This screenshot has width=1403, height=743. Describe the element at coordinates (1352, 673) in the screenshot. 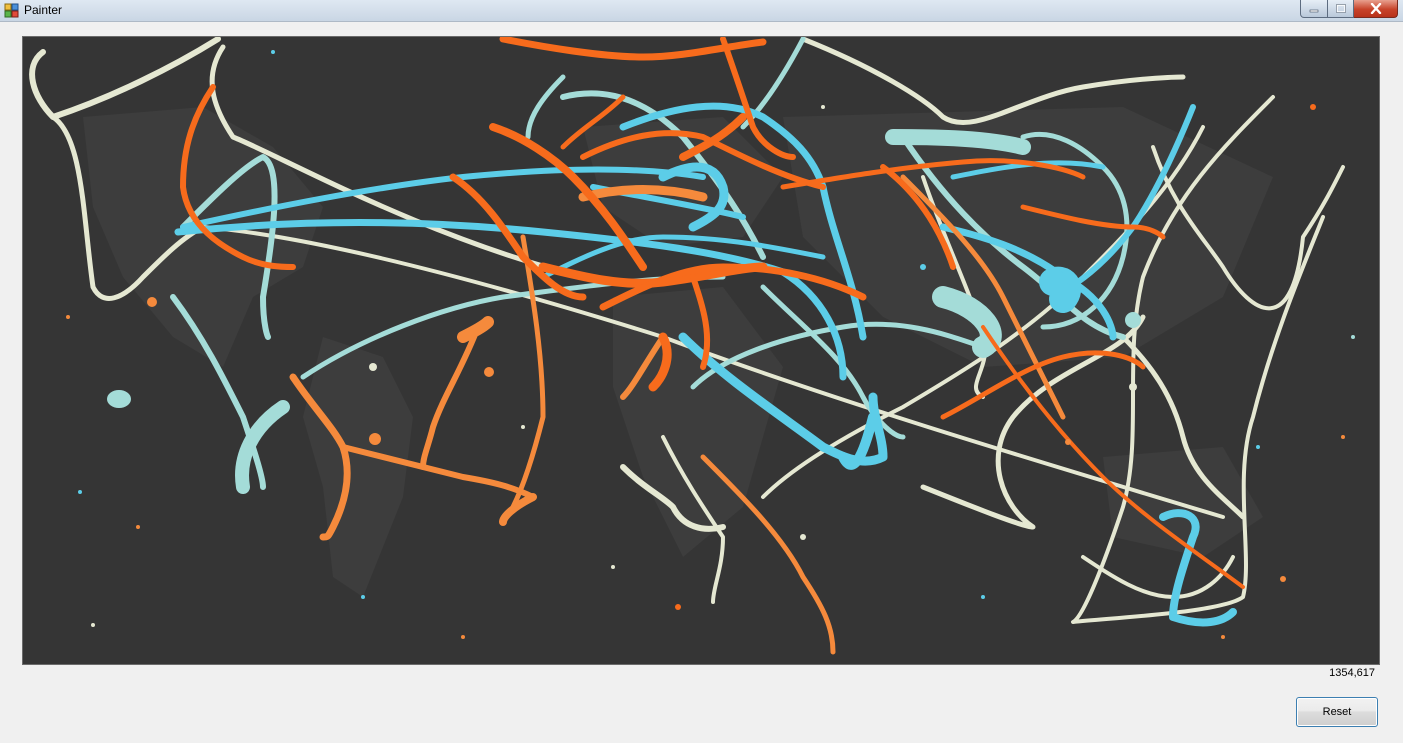

I see `cursor-coordinates: 1354,617` at that location.